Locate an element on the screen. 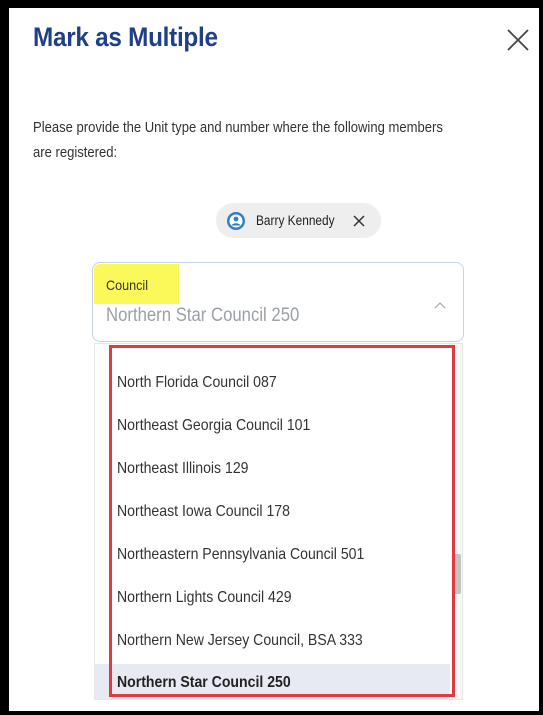 This screenshot has height=715, width=543. member-chip-name: Barry Kennedy is located at coordinates (295, 220).